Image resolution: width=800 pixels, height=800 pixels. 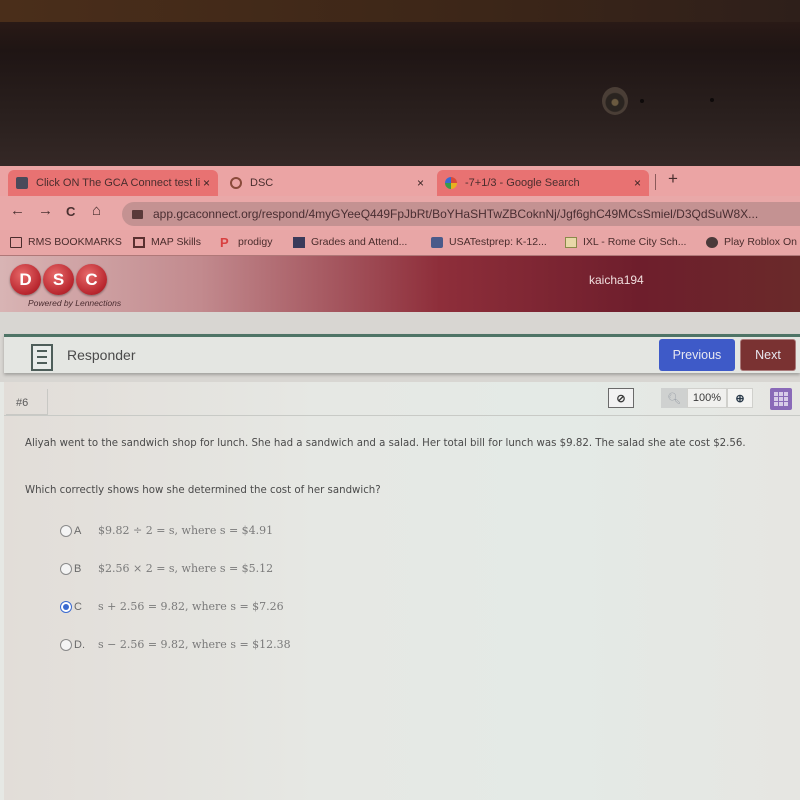 I want to click on answer-choice-d: D. s − 2.56 = 9.82, where s = $12.38, so click(x=175, y=644).